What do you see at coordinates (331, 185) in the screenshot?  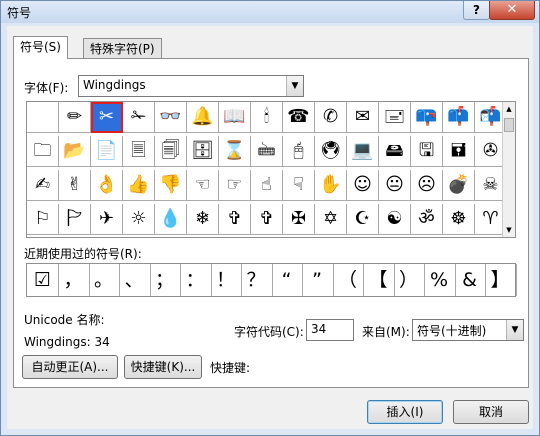 I see `symbol-cell: ✋` at bounding box center [331, 185].